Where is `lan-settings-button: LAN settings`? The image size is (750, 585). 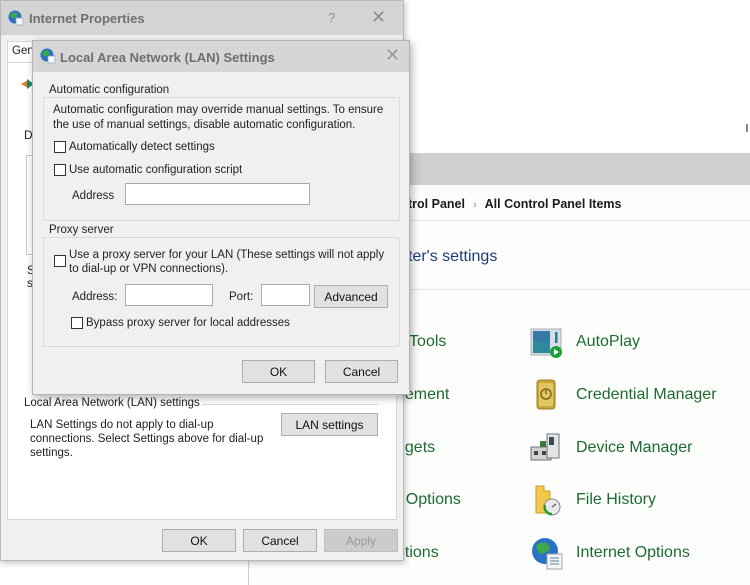 lan-settings-button: LAN settings is located at coordinates (329, 424).